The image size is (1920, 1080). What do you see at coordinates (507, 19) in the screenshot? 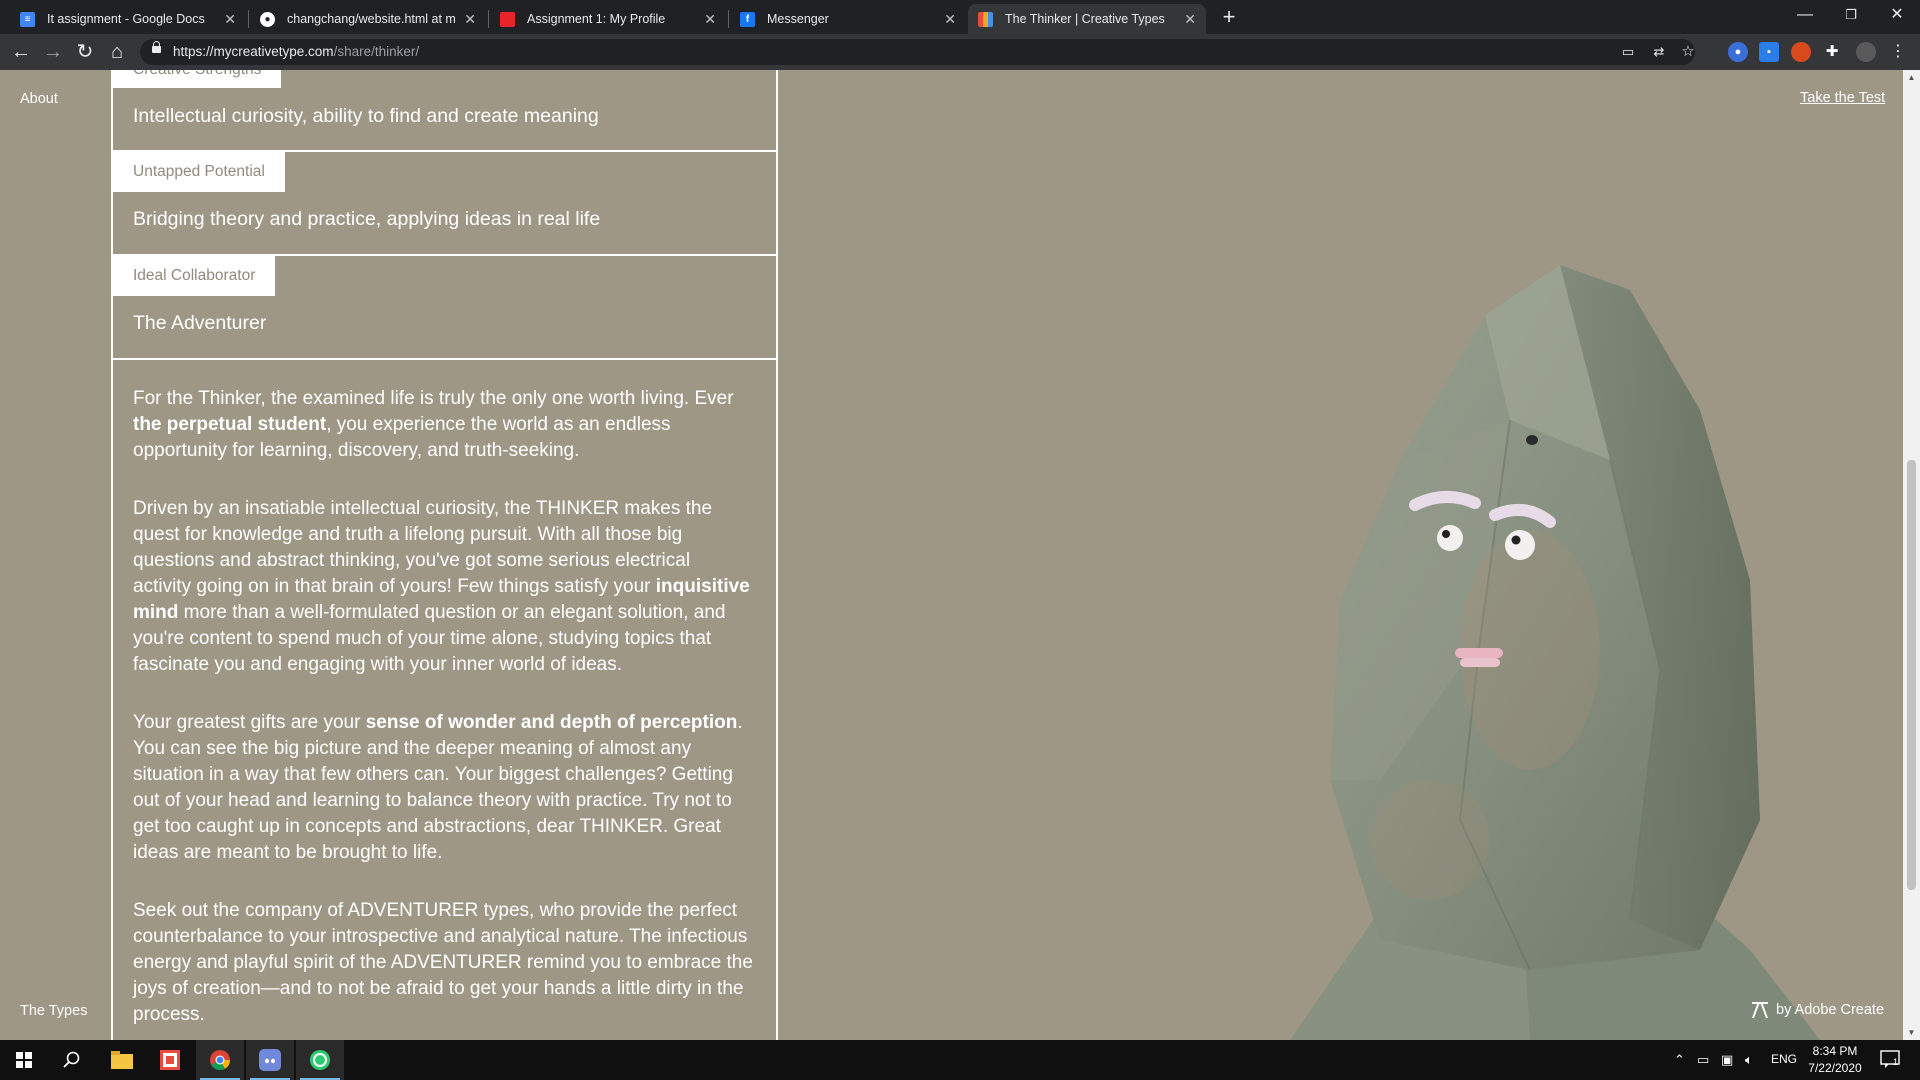
I see `canvas-icon` at bounding box center [507, 19].